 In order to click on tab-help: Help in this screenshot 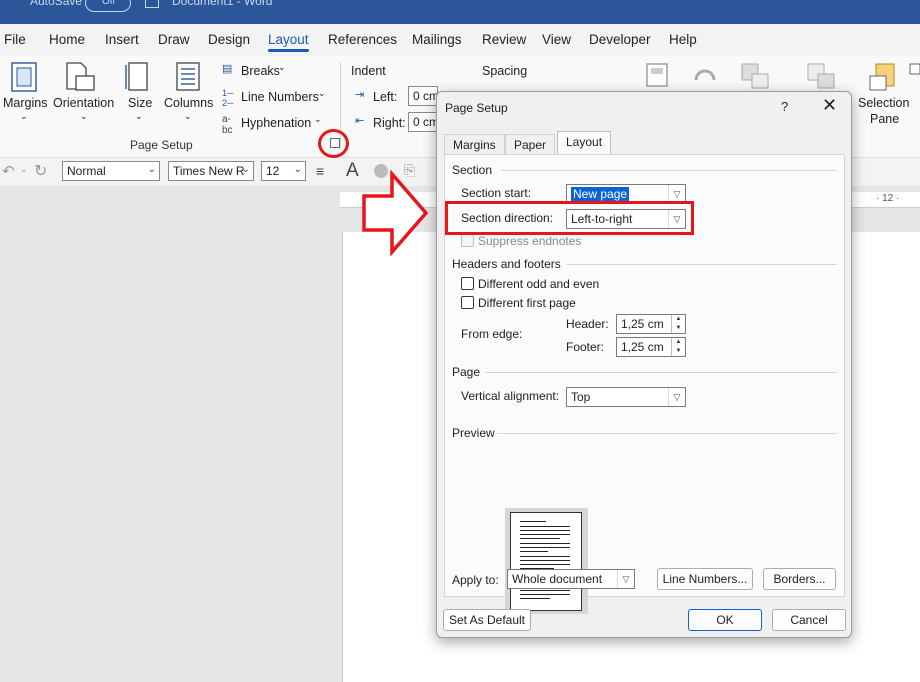, I will do `click(683, 39)`.